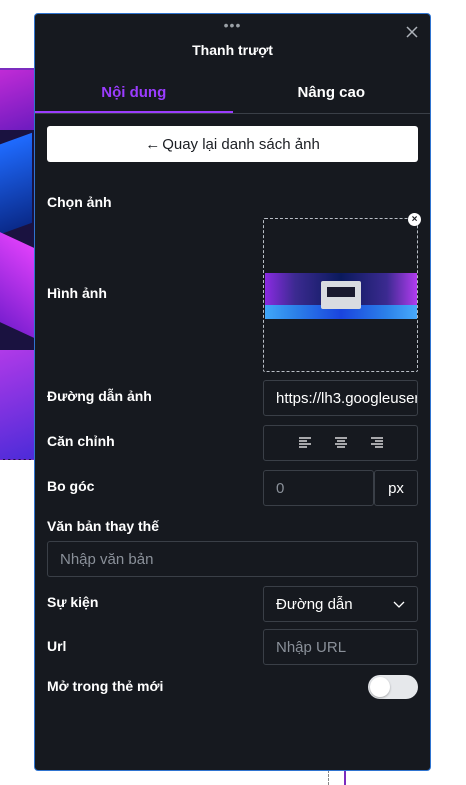 Image resolution: width=466 pixels, height=785 pixels. Describe the element at coordinates (79, 202) in the screenshot. I see `choose-image-label: Chọn ảnh` at that location.